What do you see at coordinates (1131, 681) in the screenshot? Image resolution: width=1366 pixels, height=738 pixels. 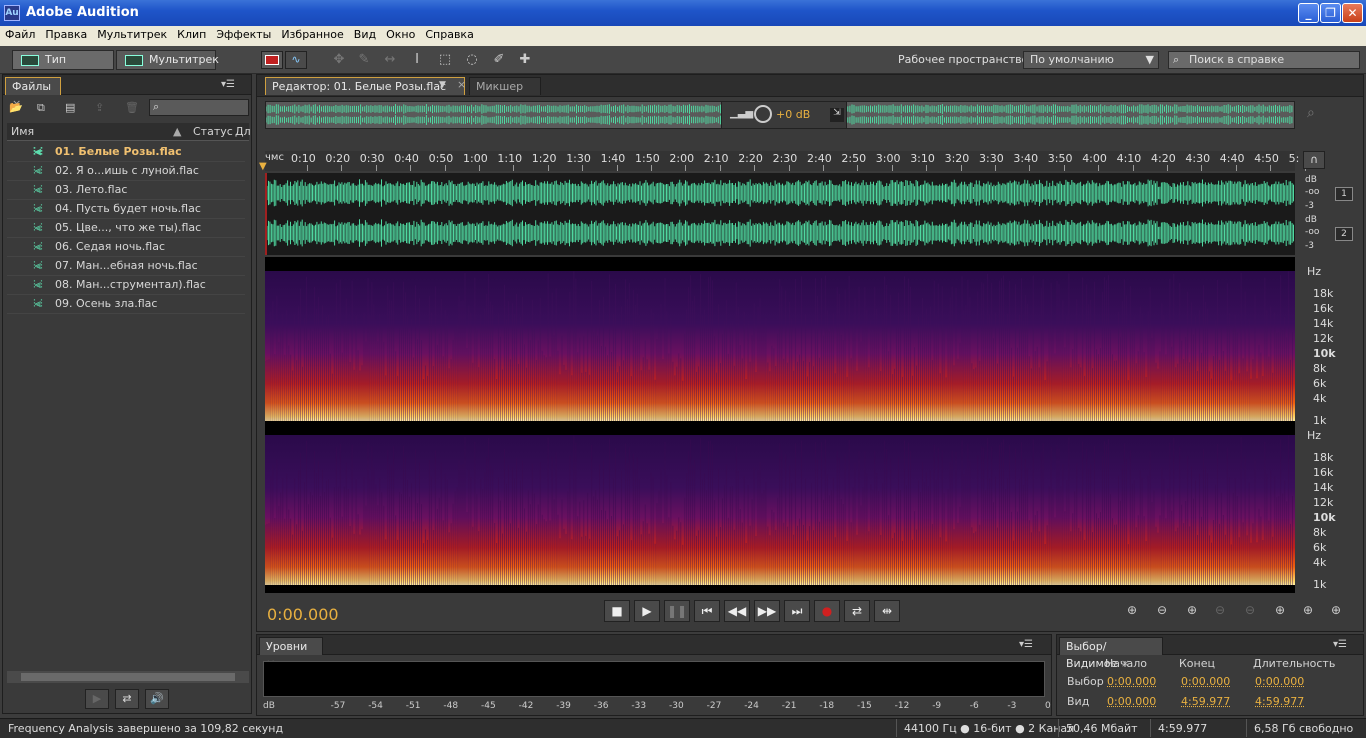 I see `selection-start: 0:00.000` at bounding box center [1131, 681].